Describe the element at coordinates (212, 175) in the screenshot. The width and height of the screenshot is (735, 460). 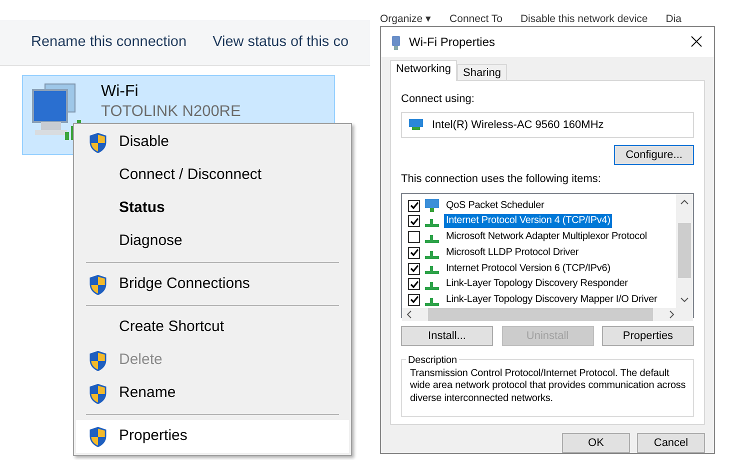
I see `menu-item: Connect / Disconnect` at that location.